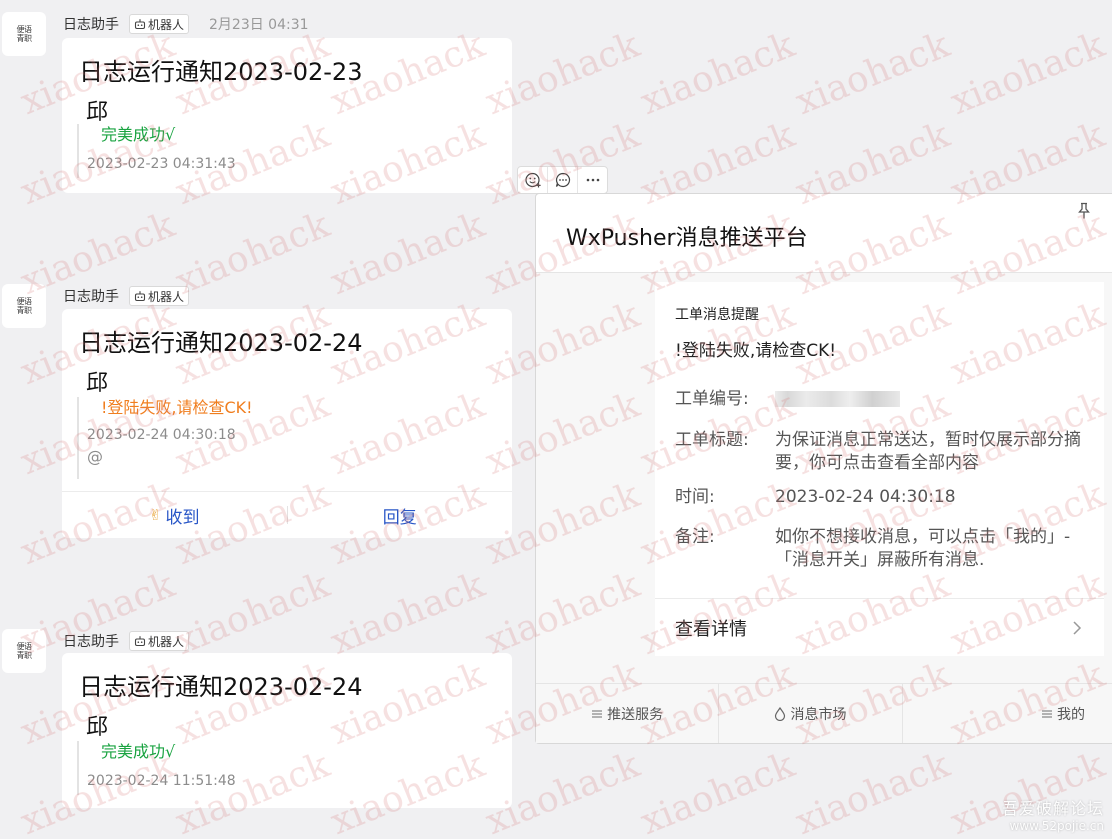  I want to click on panel-header: WxPusher消息推送平台, so click(824, 233).